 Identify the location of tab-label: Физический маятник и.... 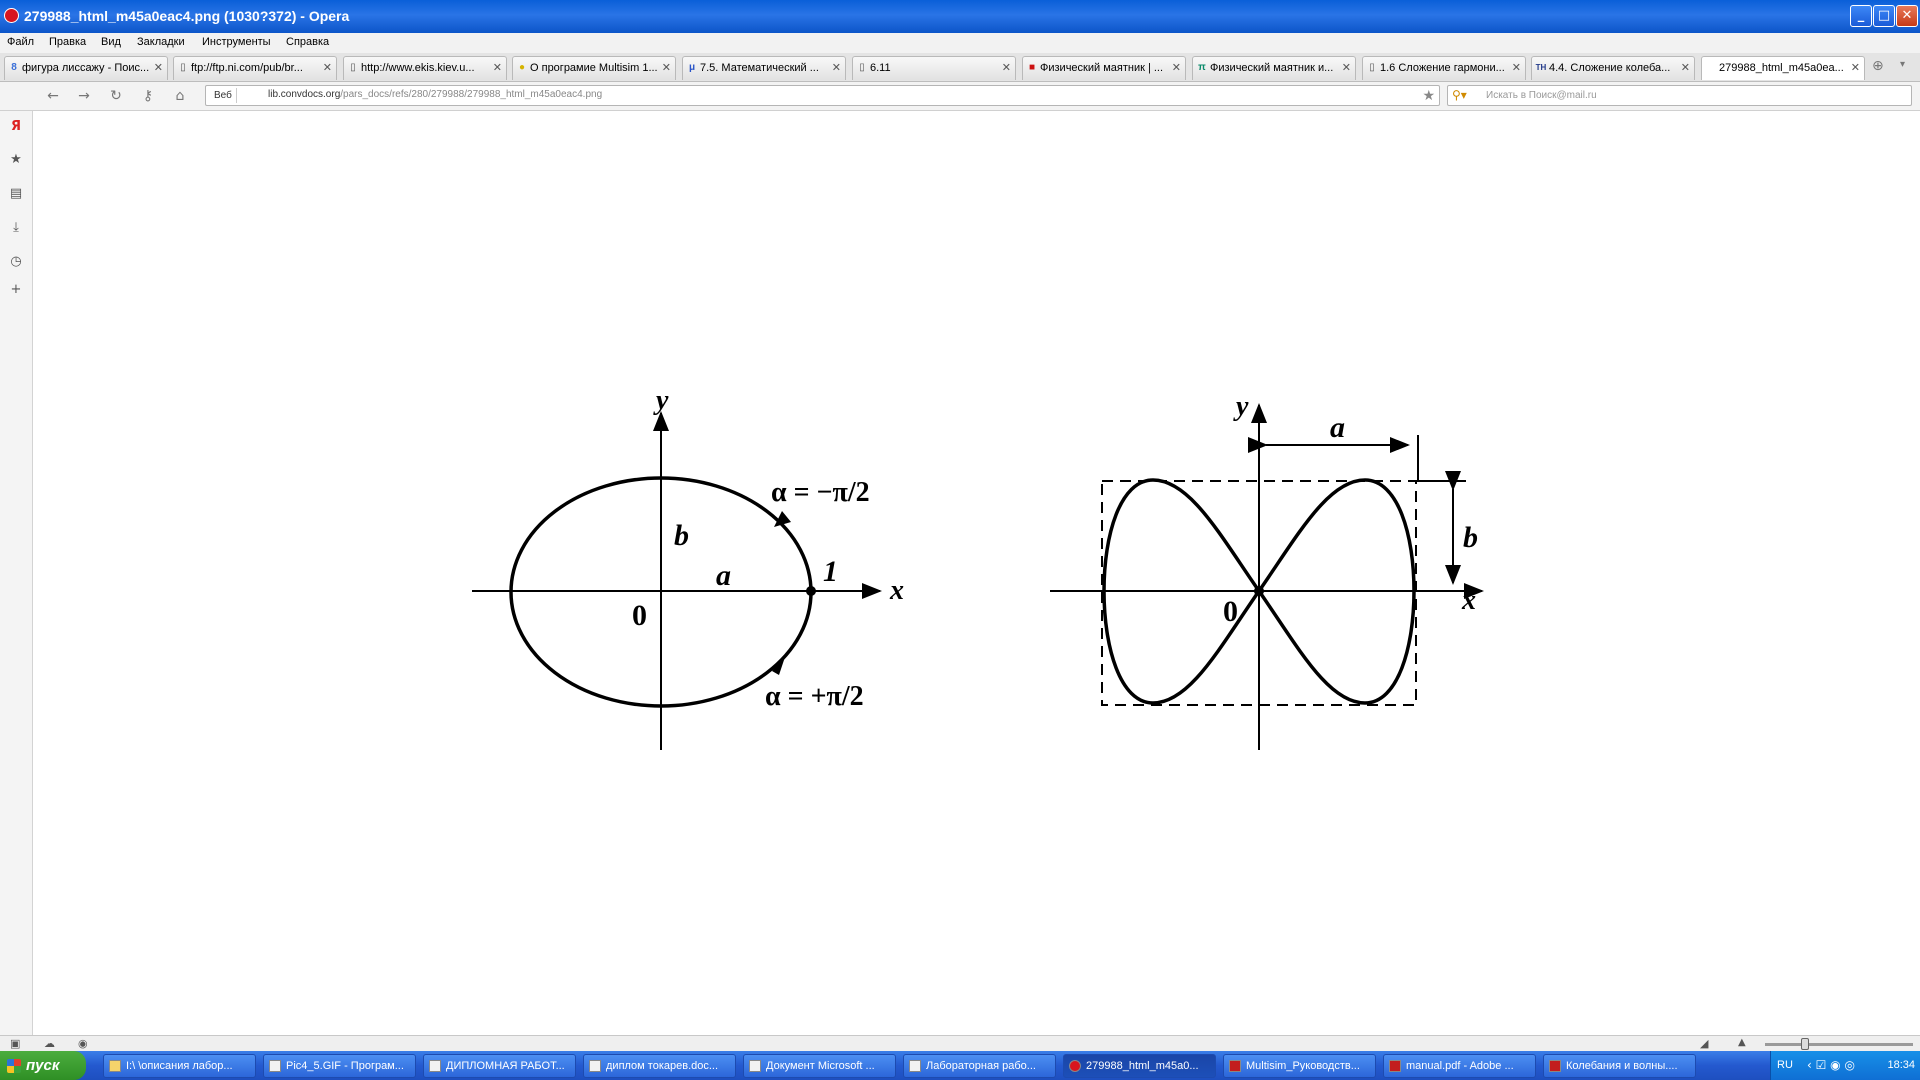
(1272, 68).